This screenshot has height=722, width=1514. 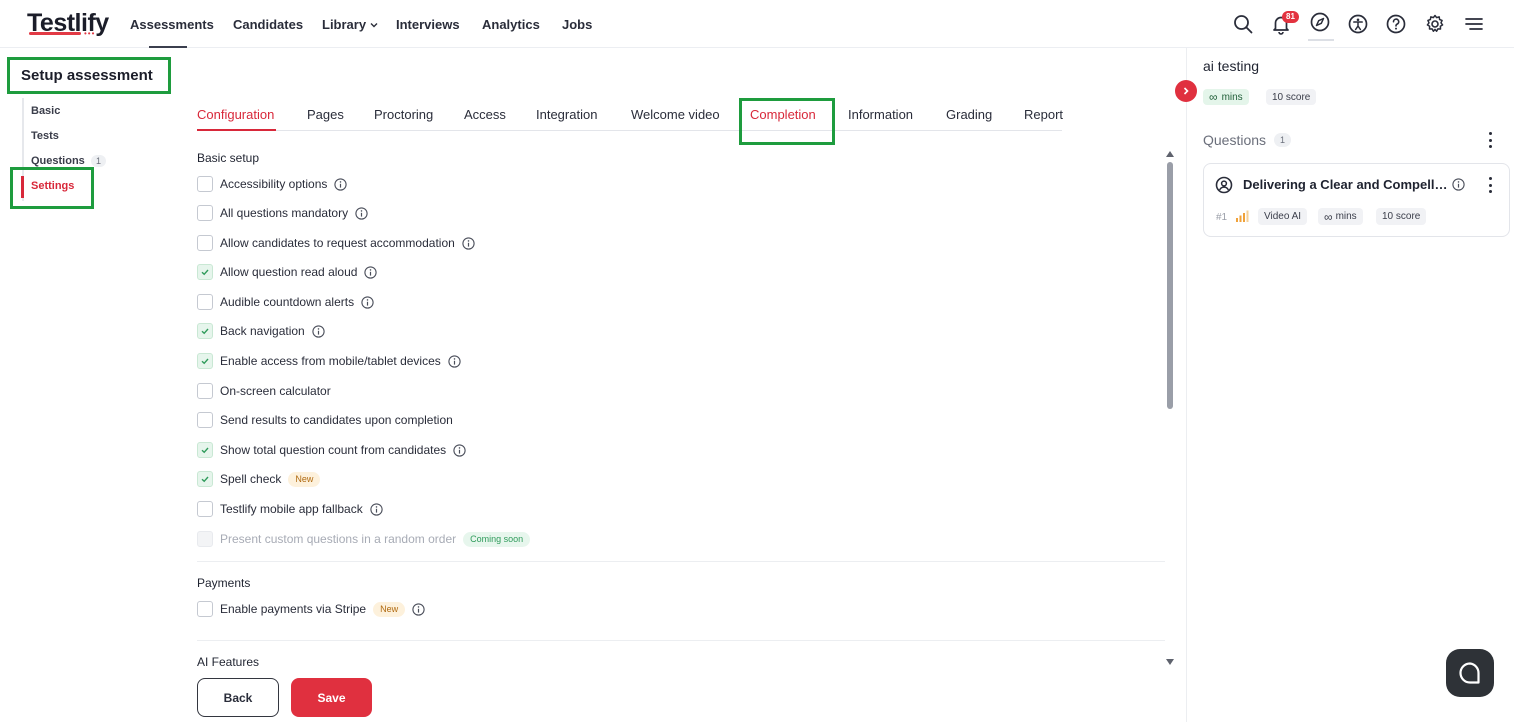 I want to click on question-duration-label: mins, so click(x=1346, y=216).